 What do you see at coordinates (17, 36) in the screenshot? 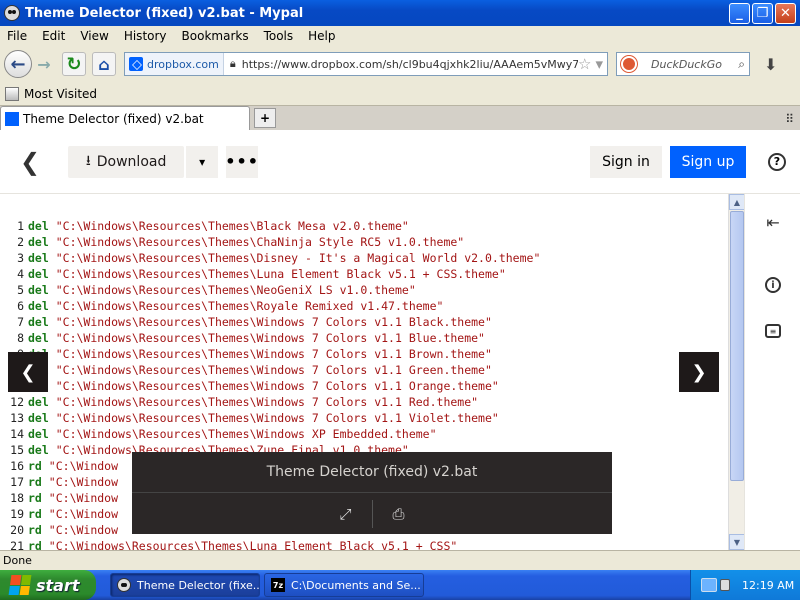
I see `menu-file: File` at bounding box center [17, 36].